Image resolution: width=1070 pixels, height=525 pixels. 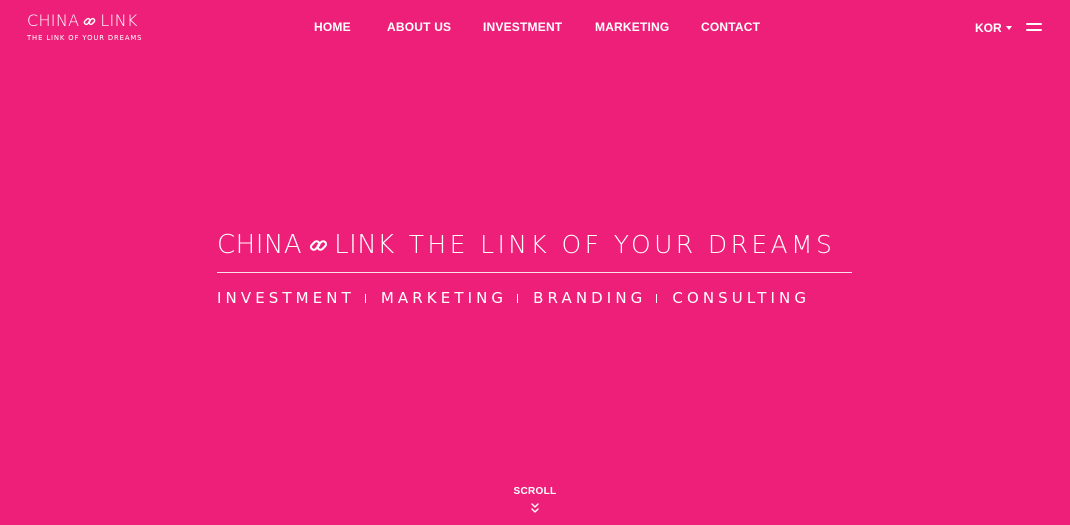 What do you see at coordinates (590, 298) in the screenshot?
I see `service-branding: BRANDING` at bounding box center [590, 298].